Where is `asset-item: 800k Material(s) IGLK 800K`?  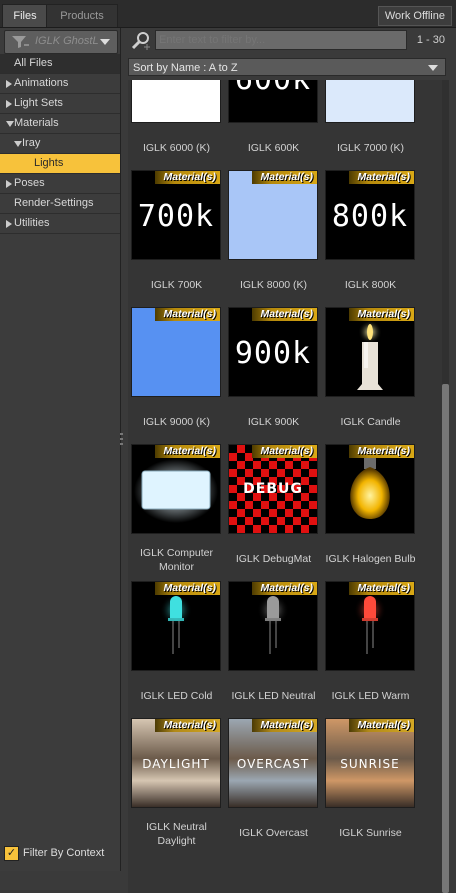 asset-item: 800k Material(s) IGLK 800K is located at coordinates (370, 240).